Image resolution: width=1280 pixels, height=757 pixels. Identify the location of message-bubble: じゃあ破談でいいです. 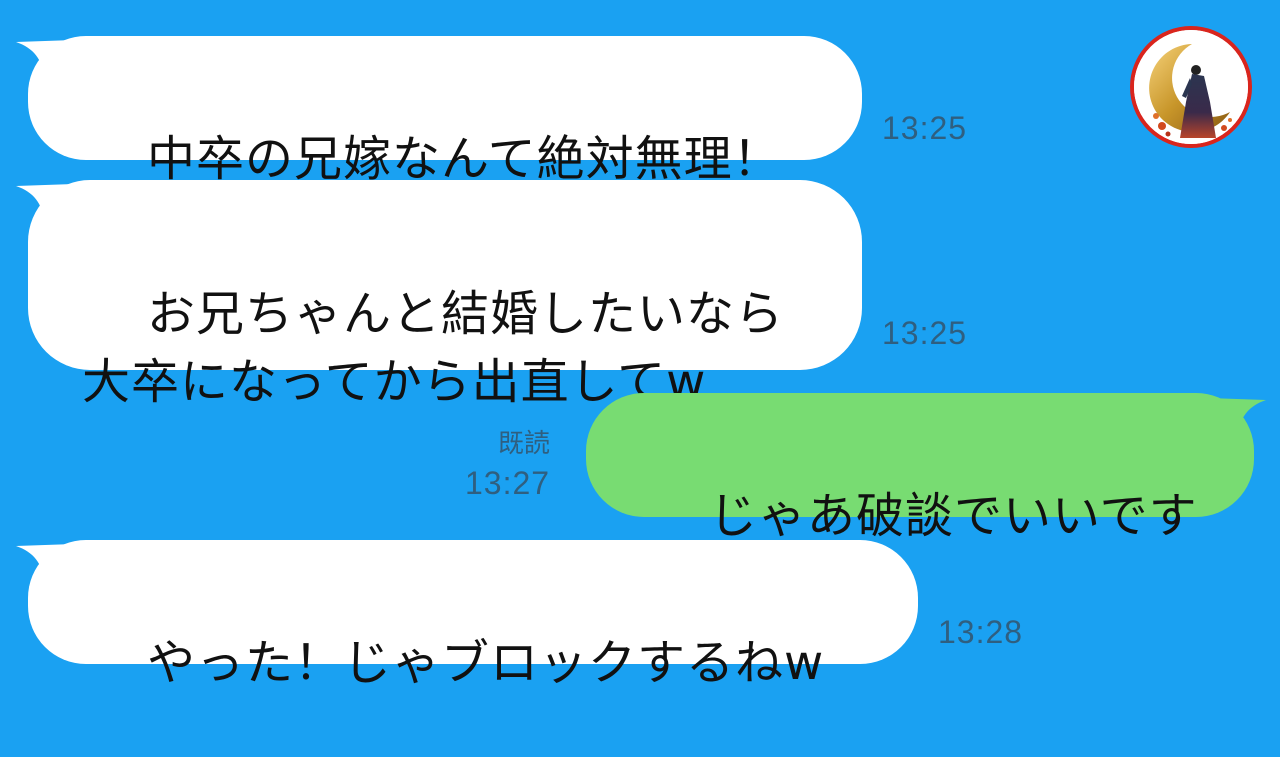
(920, 468).